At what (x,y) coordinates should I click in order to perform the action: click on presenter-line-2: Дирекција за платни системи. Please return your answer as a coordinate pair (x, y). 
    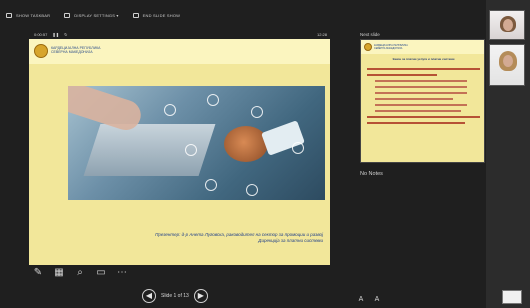
    Looking at the image, I should click on (290, 240).